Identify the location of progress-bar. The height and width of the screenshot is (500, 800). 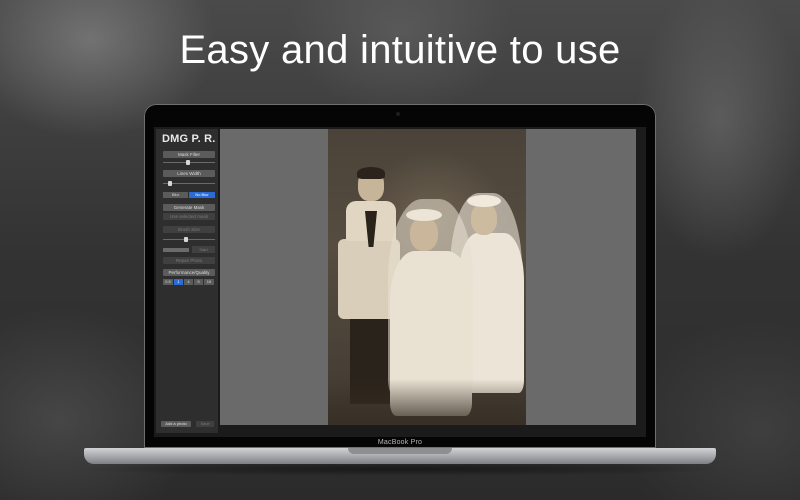
(176, 250).